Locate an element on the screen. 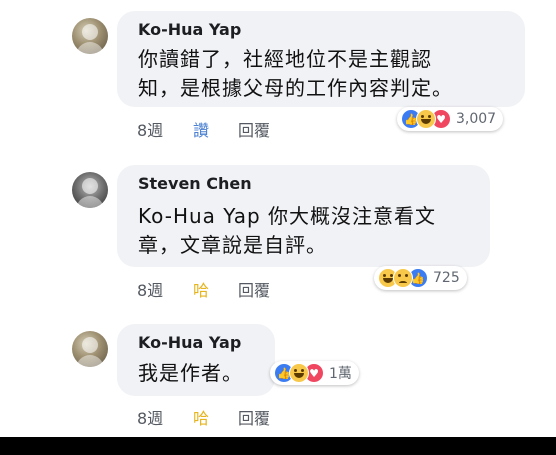  comment-bubble: Ko-Hua Yap 我是作者。 is located at coordinates (196, 360).